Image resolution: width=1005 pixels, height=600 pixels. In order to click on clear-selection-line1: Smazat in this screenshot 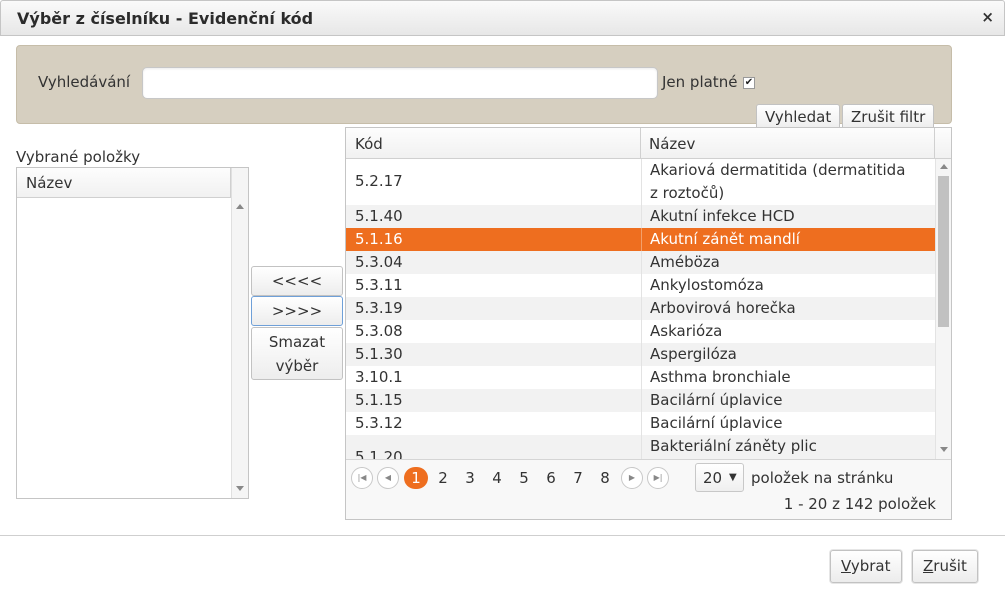, I will do `click(297, 342)`.